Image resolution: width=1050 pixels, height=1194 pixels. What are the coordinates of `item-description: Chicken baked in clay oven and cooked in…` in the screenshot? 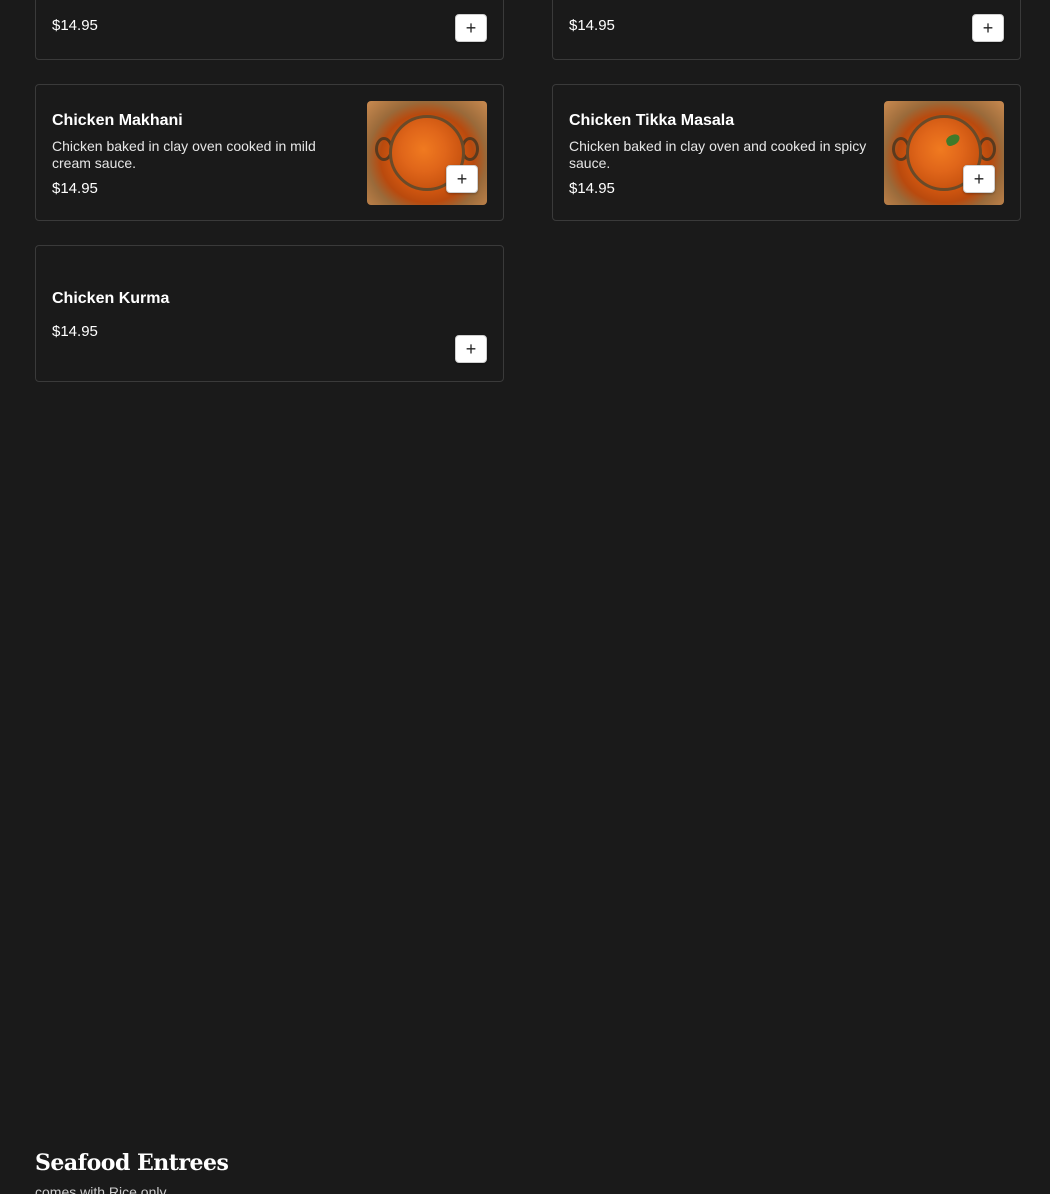 It's located at (718, 154).